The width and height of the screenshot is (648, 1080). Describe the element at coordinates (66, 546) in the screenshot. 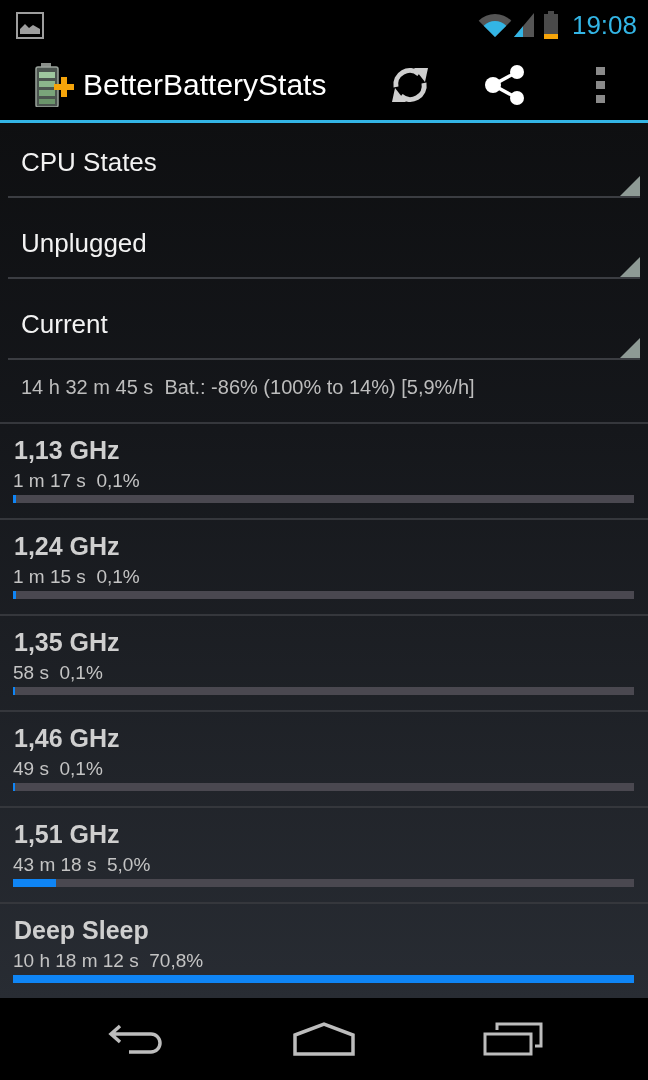

I see `state-name: 1,24 GHz` at that location.